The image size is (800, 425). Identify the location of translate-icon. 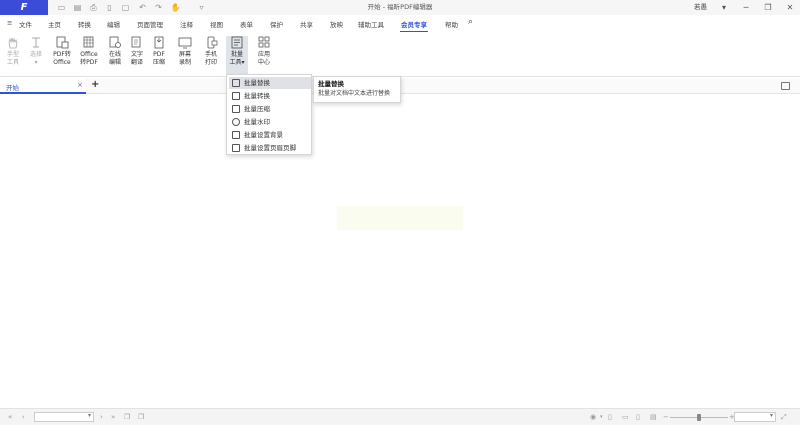
(136, 42).